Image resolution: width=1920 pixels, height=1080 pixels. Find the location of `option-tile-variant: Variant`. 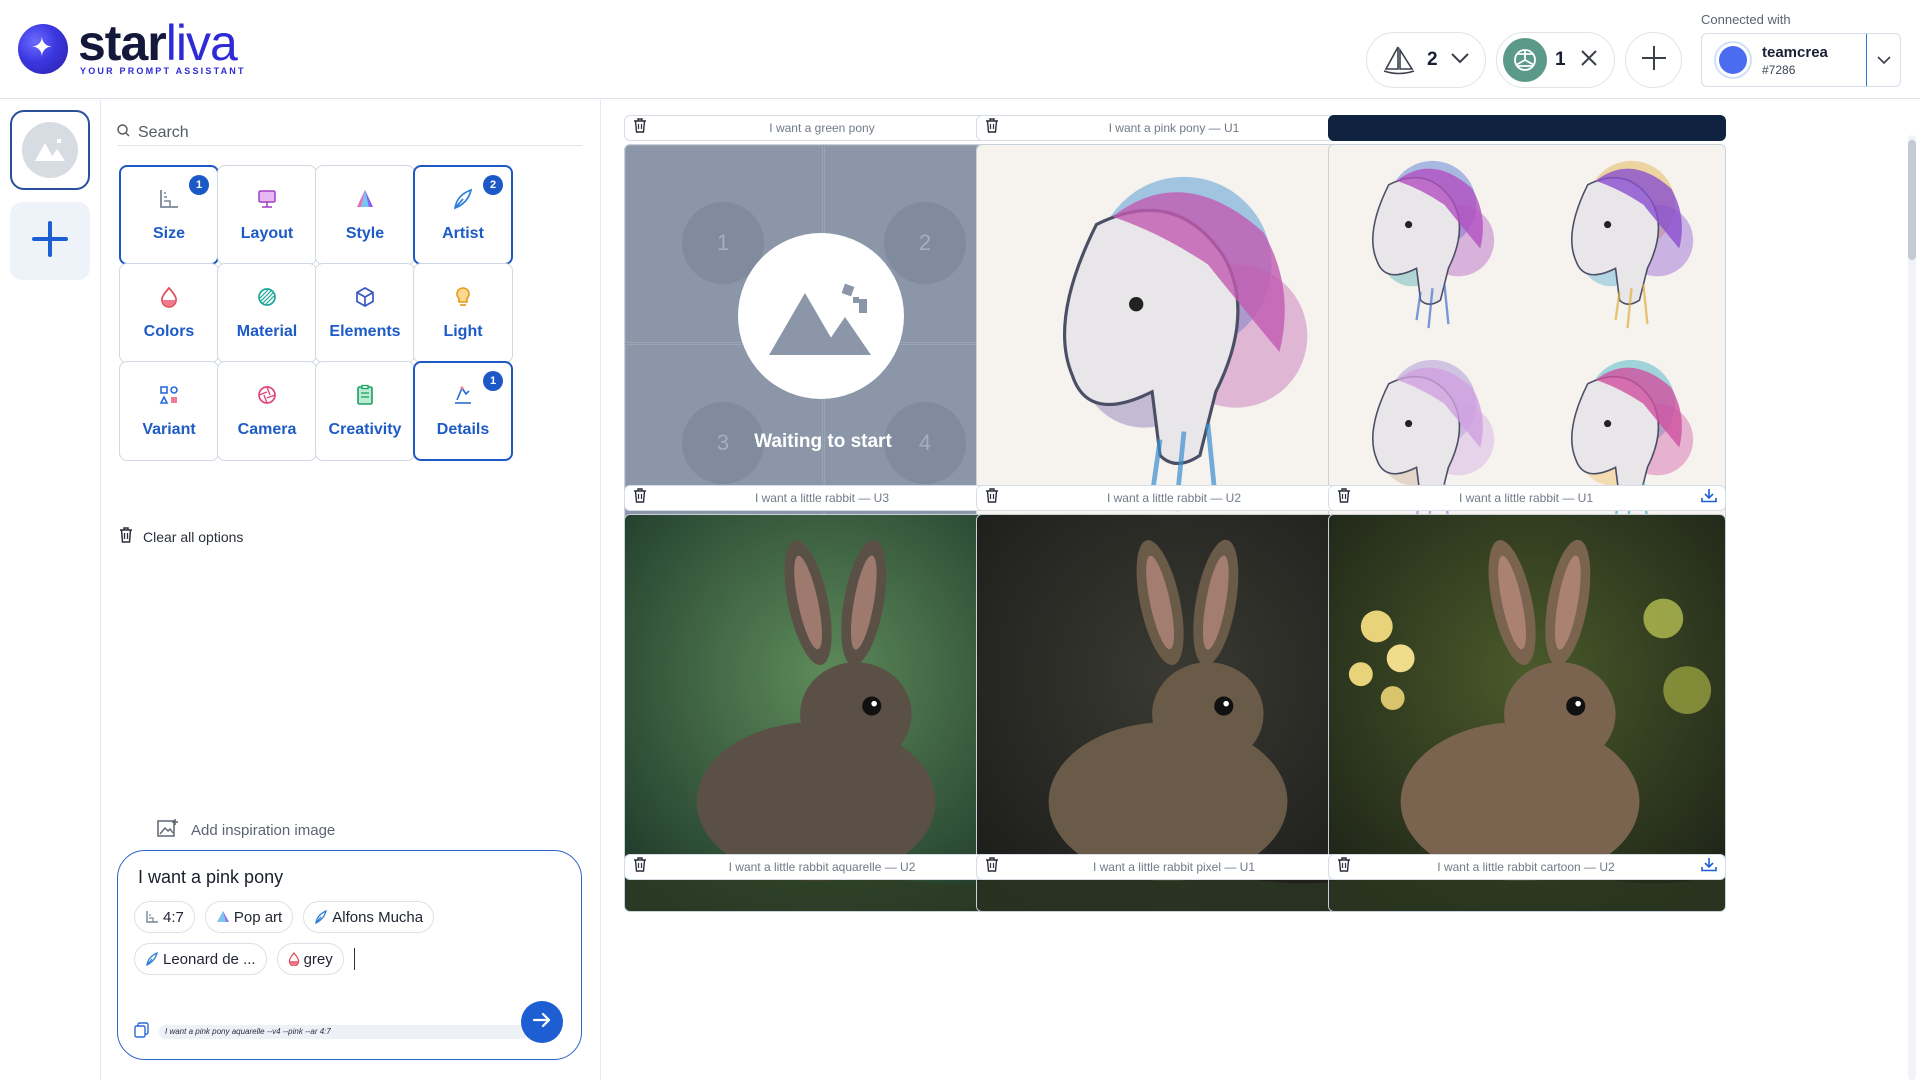

option-tile-variant: Variant is located at coordinates (169, 411).